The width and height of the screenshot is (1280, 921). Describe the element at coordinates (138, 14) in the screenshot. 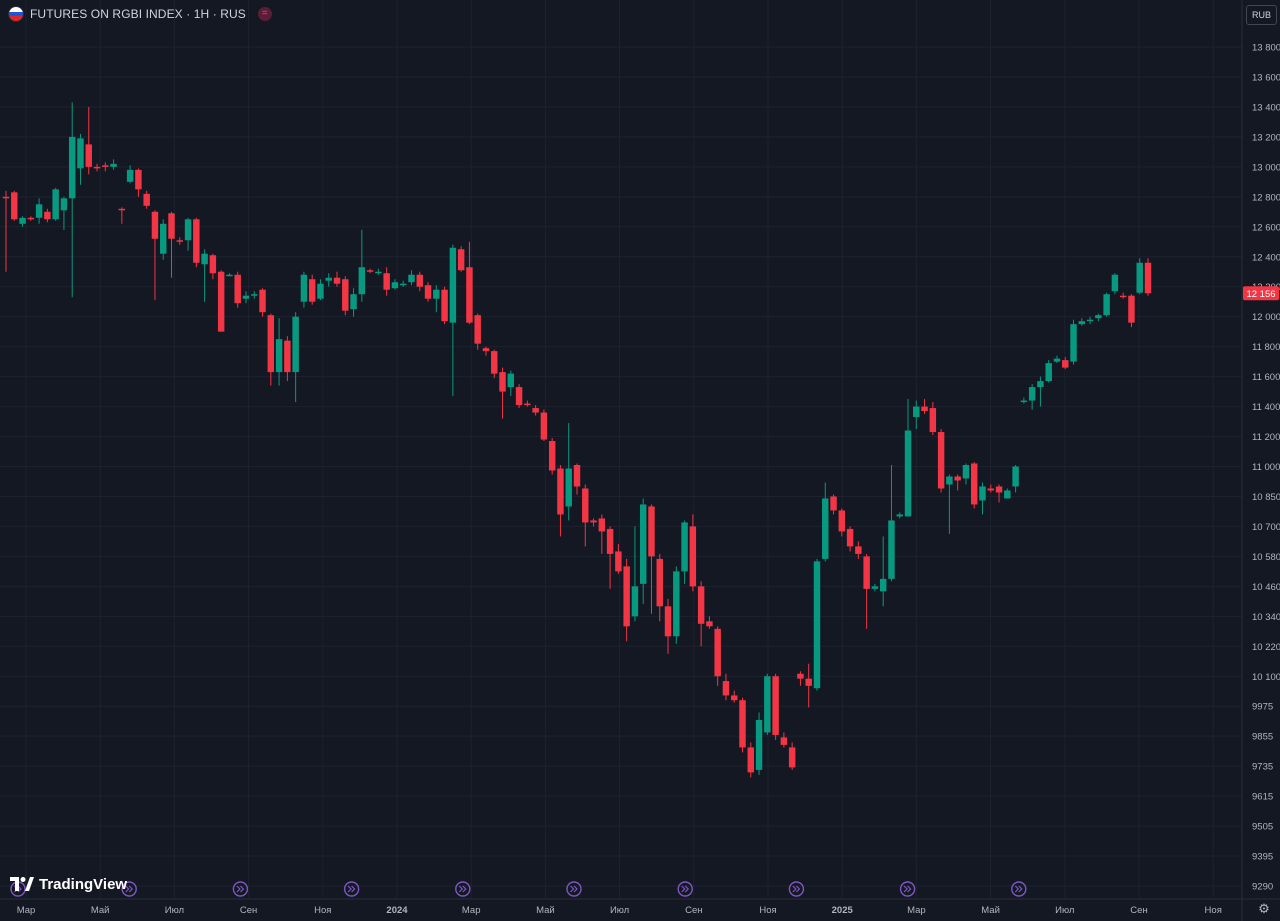

I see `symbol-title: FUTURES ON RGBI INDEX · 1H · RUS` at that location.